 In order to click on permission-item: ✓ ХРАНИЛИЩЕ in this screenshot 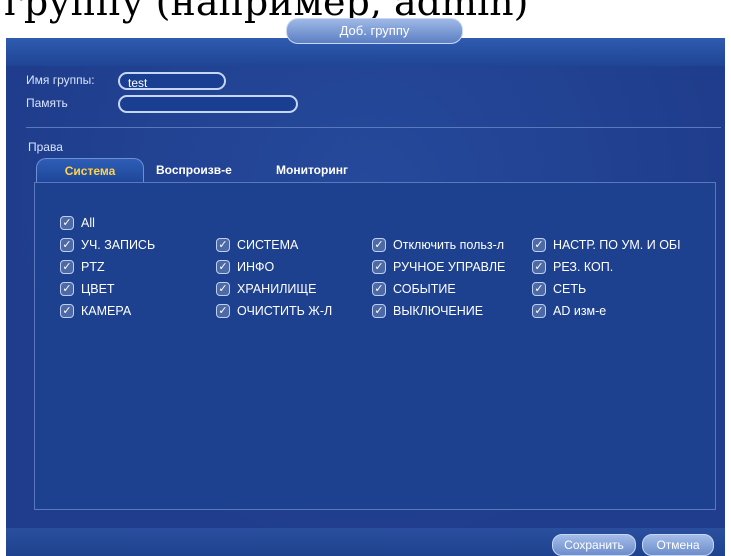, I will do `click(266, 289)`.